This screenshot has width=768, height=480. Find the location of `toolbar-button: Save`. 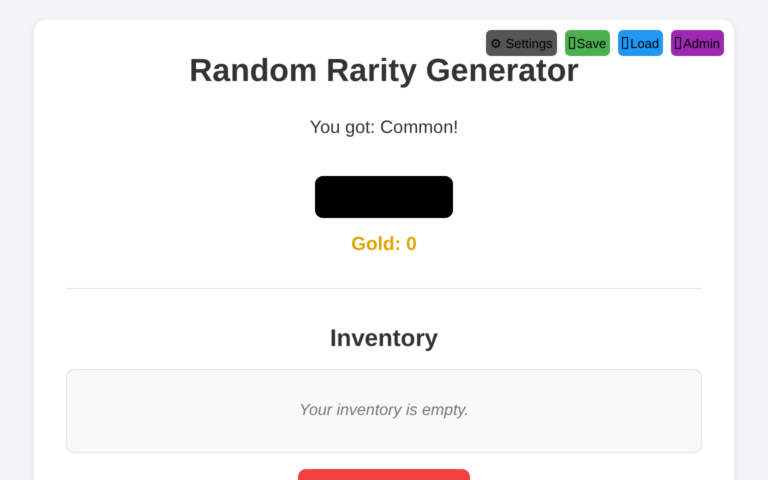

toolbar-button: Save is located at coordinates (587, 43).